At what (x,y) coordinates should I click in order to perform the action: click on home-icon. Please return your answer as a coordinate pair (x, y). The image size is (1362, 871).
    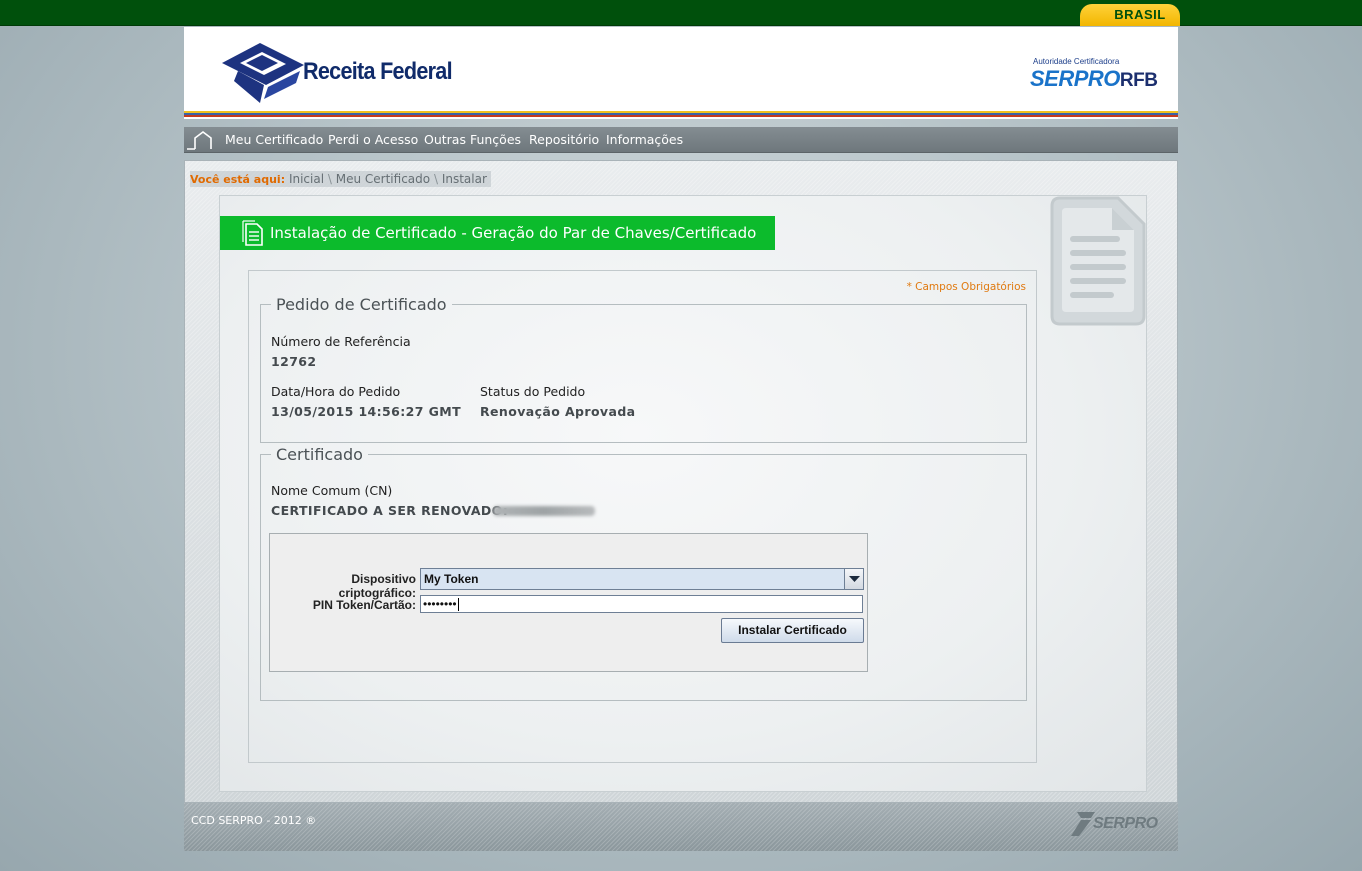
    Looking at the image, I should click on (199, 140).